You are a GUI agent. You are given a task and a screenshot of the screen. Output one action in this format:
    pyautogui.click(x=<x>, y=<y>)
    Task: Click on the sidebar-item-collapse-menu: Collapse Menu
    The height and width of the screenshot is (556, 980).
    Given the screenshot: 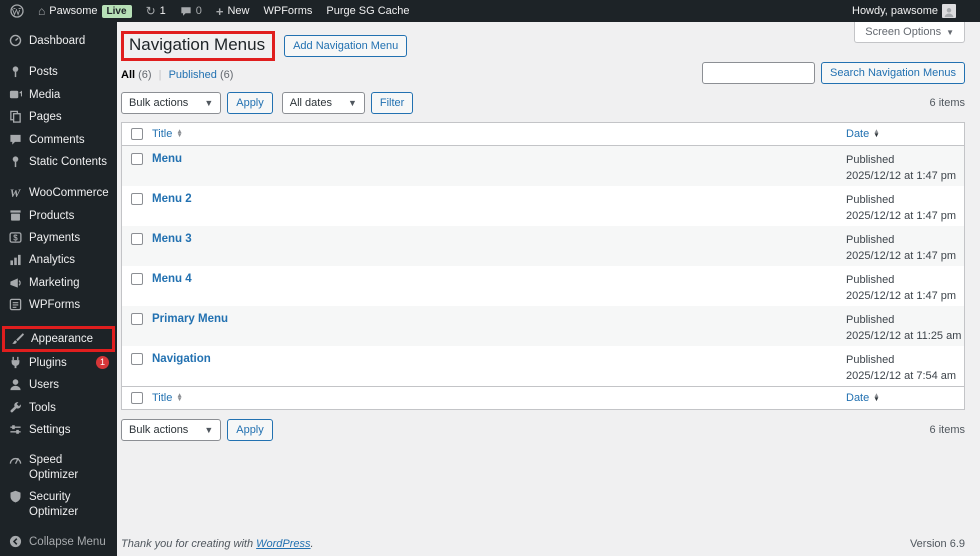 What is the action you would take?
    pyautogui.click(x=58, y=542)
    